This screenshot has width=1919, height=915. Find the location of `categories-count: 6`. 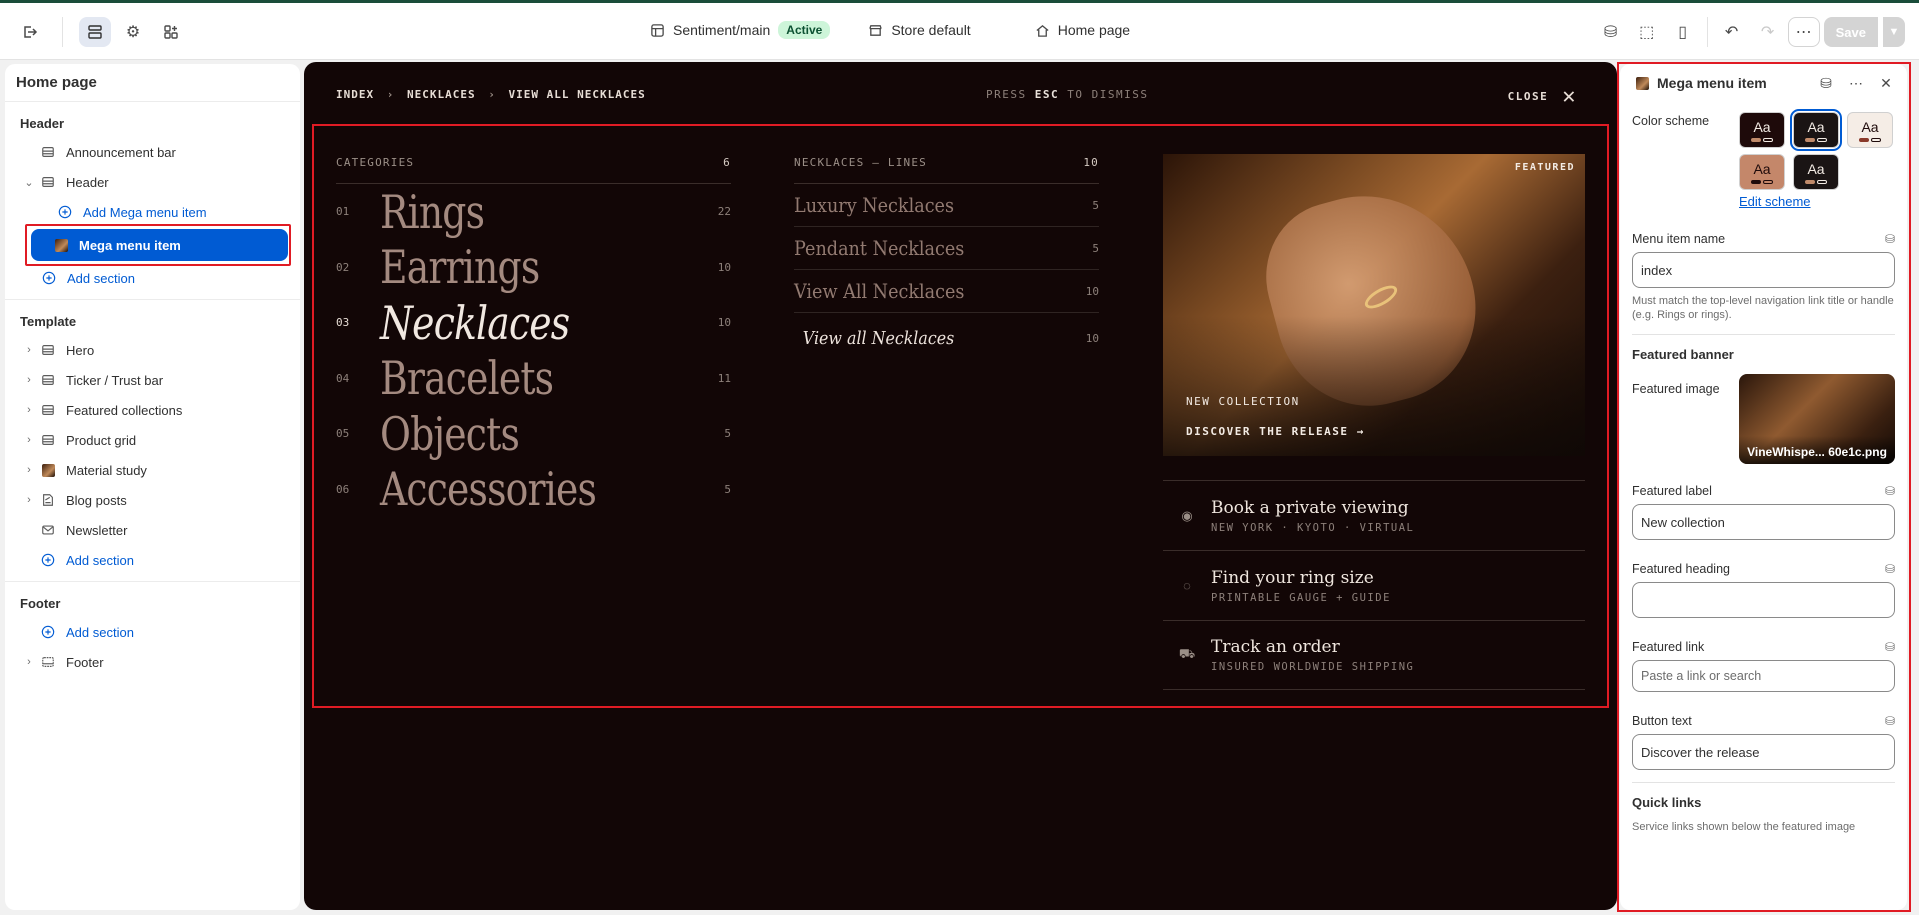

categories-count: 6 is located at coordinates (727, 162).